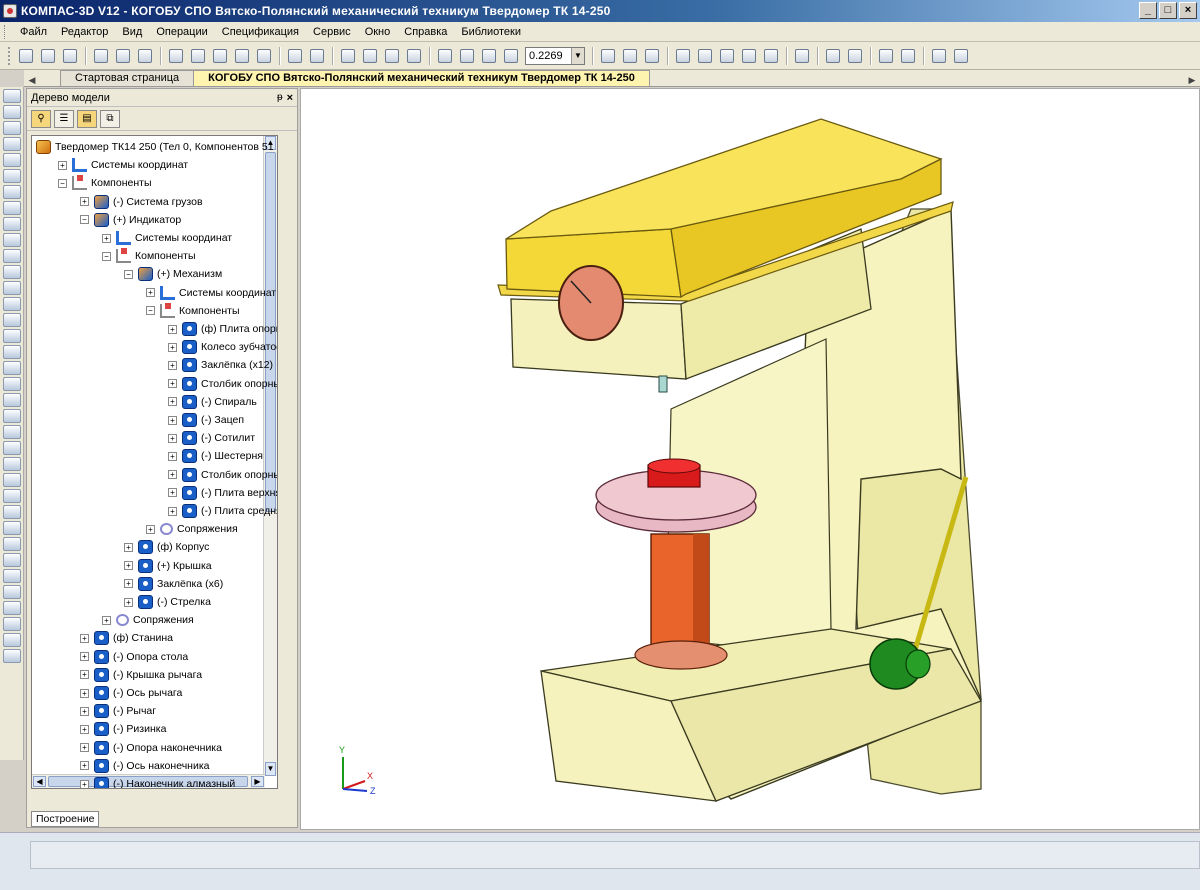 This screenshot has width=1200, height=890. I want to click on menu-service: Сервис, so click(332, 32).